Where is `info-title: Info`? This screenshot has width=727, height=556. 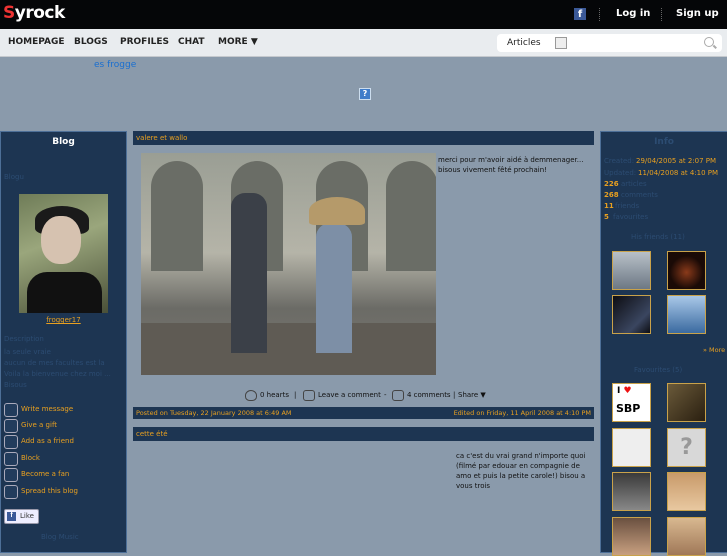
info-title: Info is located at coordinates (664, 142).